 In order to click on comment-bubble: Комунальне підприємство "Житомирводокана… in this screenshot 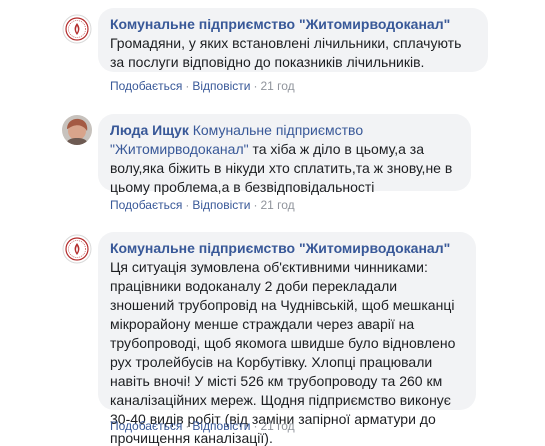, I will do `click(293, 40)`.